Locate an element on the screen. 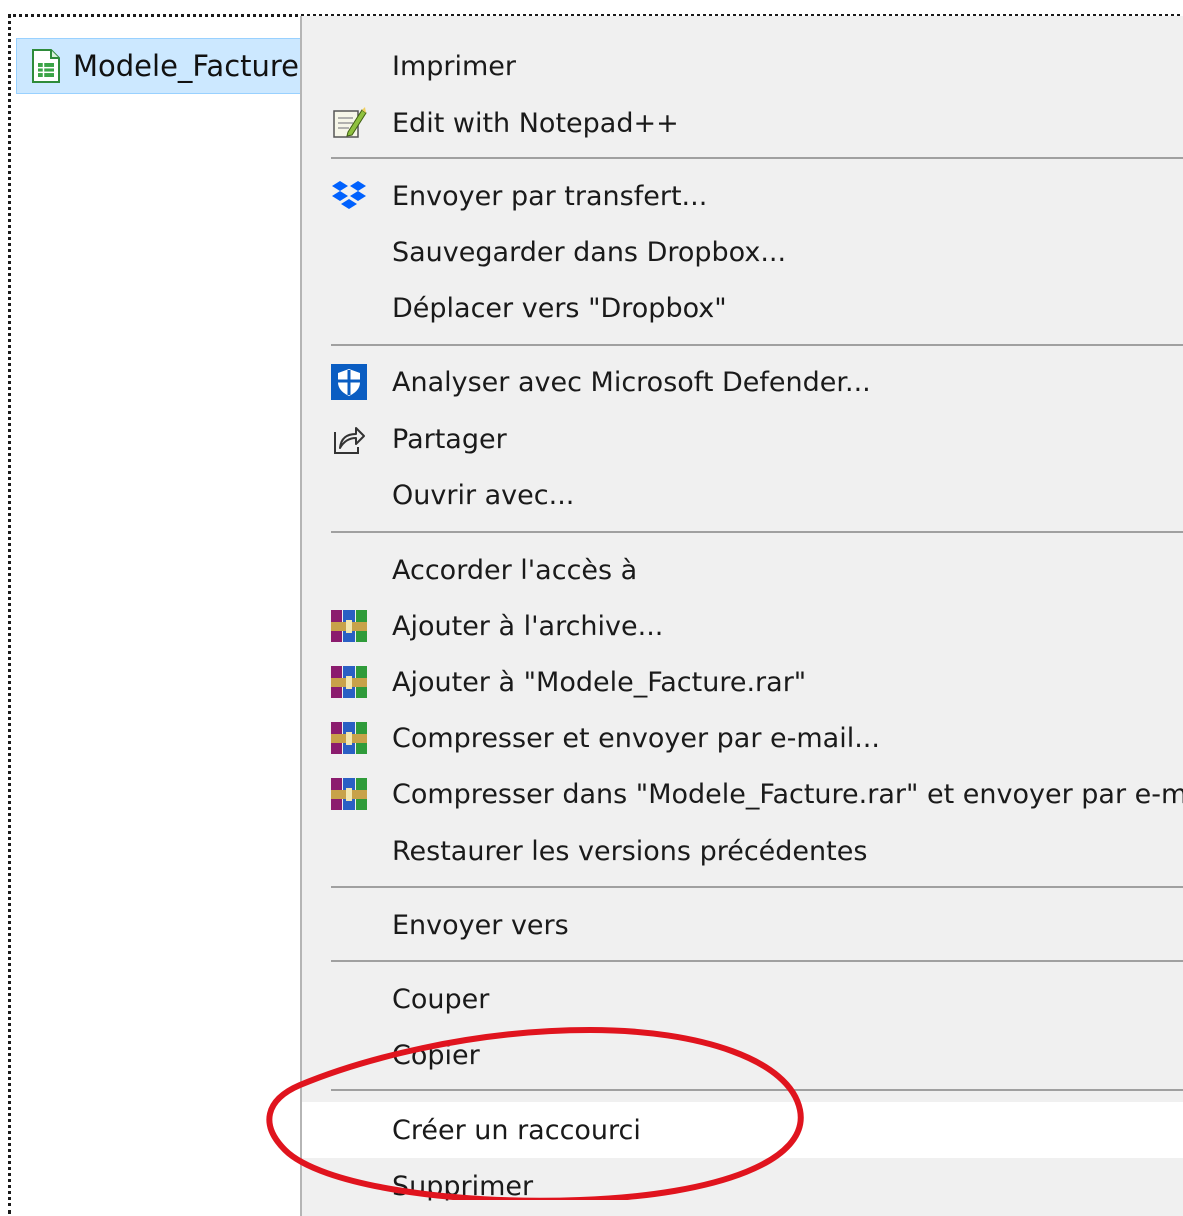 The height and width of the screenshot is (1216, 1183). menu-item-copier: Copier is located at coordinates (742, 1055).